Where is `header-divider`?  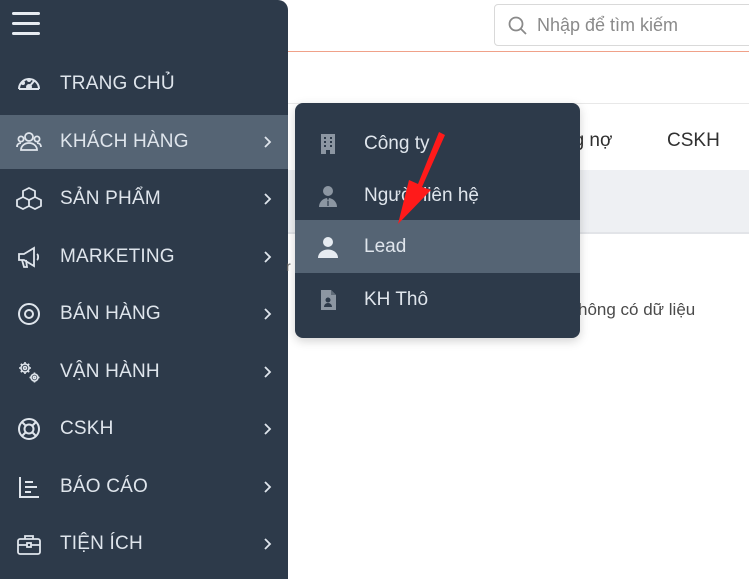 header-divider is located at coordinates (518, 51).